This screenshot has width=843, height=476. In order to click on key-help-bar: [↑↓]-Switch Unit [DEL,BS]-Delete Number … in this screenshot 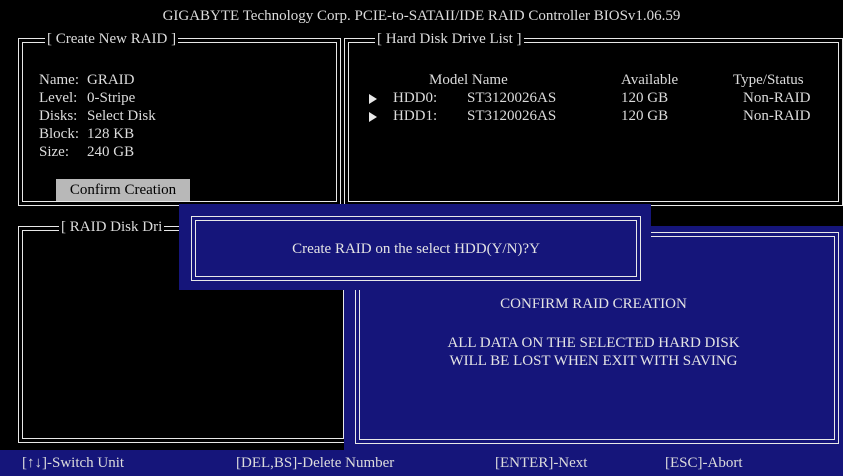, I will do `click(421, 463)`.